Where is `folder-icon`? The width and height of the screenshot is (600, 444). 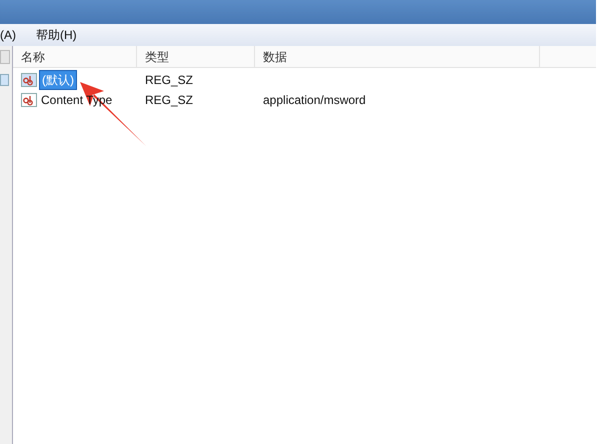 folder-icon is located at coordinates (4, 80).